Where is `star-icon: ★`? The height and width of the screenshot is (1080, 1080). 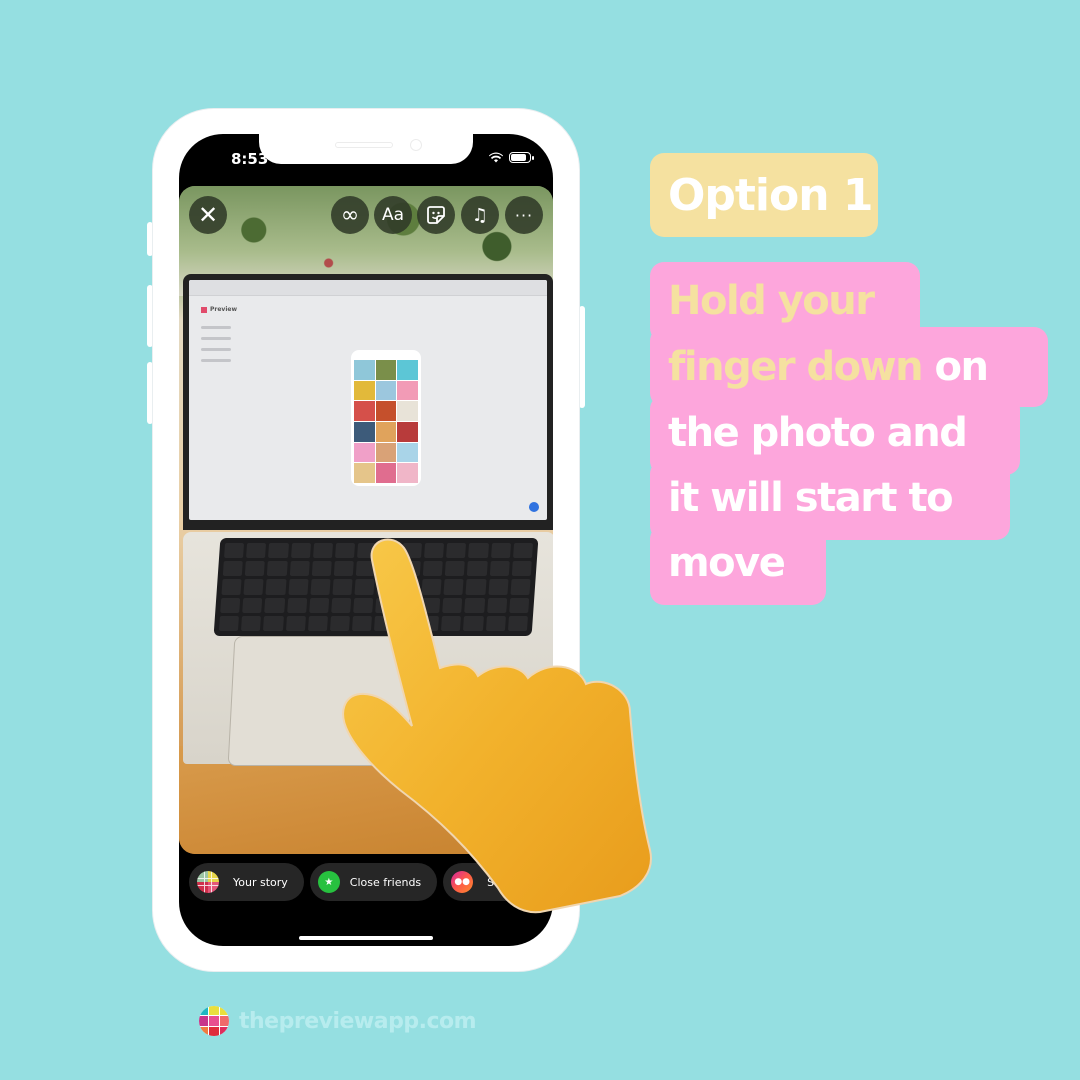
star-icon: ★ is located at coordinates (328, 882).